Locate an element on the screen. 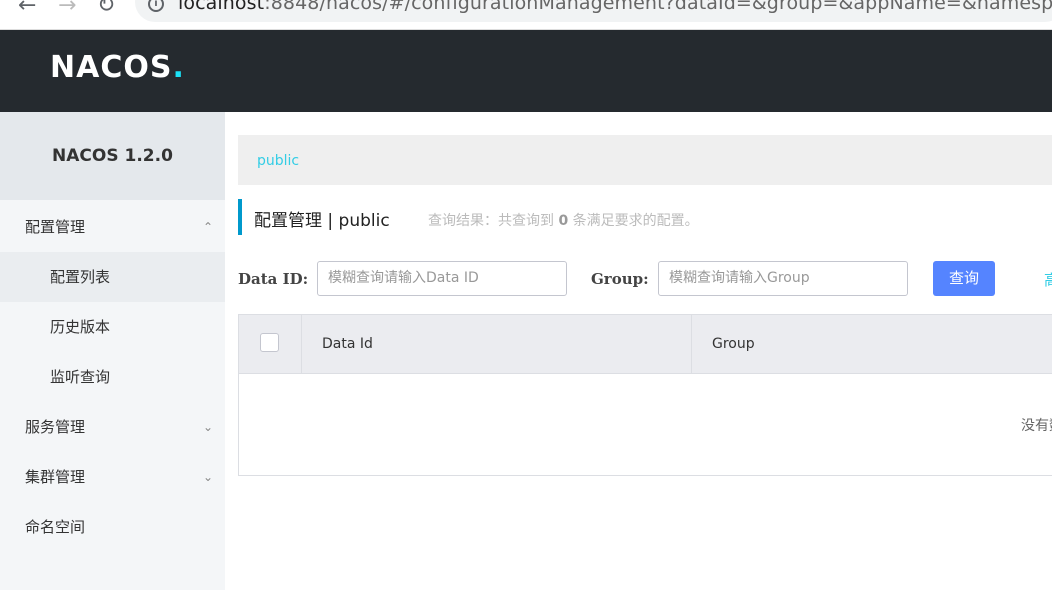 The height and width of the screenshot is (590, 1052). query-result-summary: 查询结果：共查询到 0 条满足要求的配置。 is located at coordinates (563, 220).